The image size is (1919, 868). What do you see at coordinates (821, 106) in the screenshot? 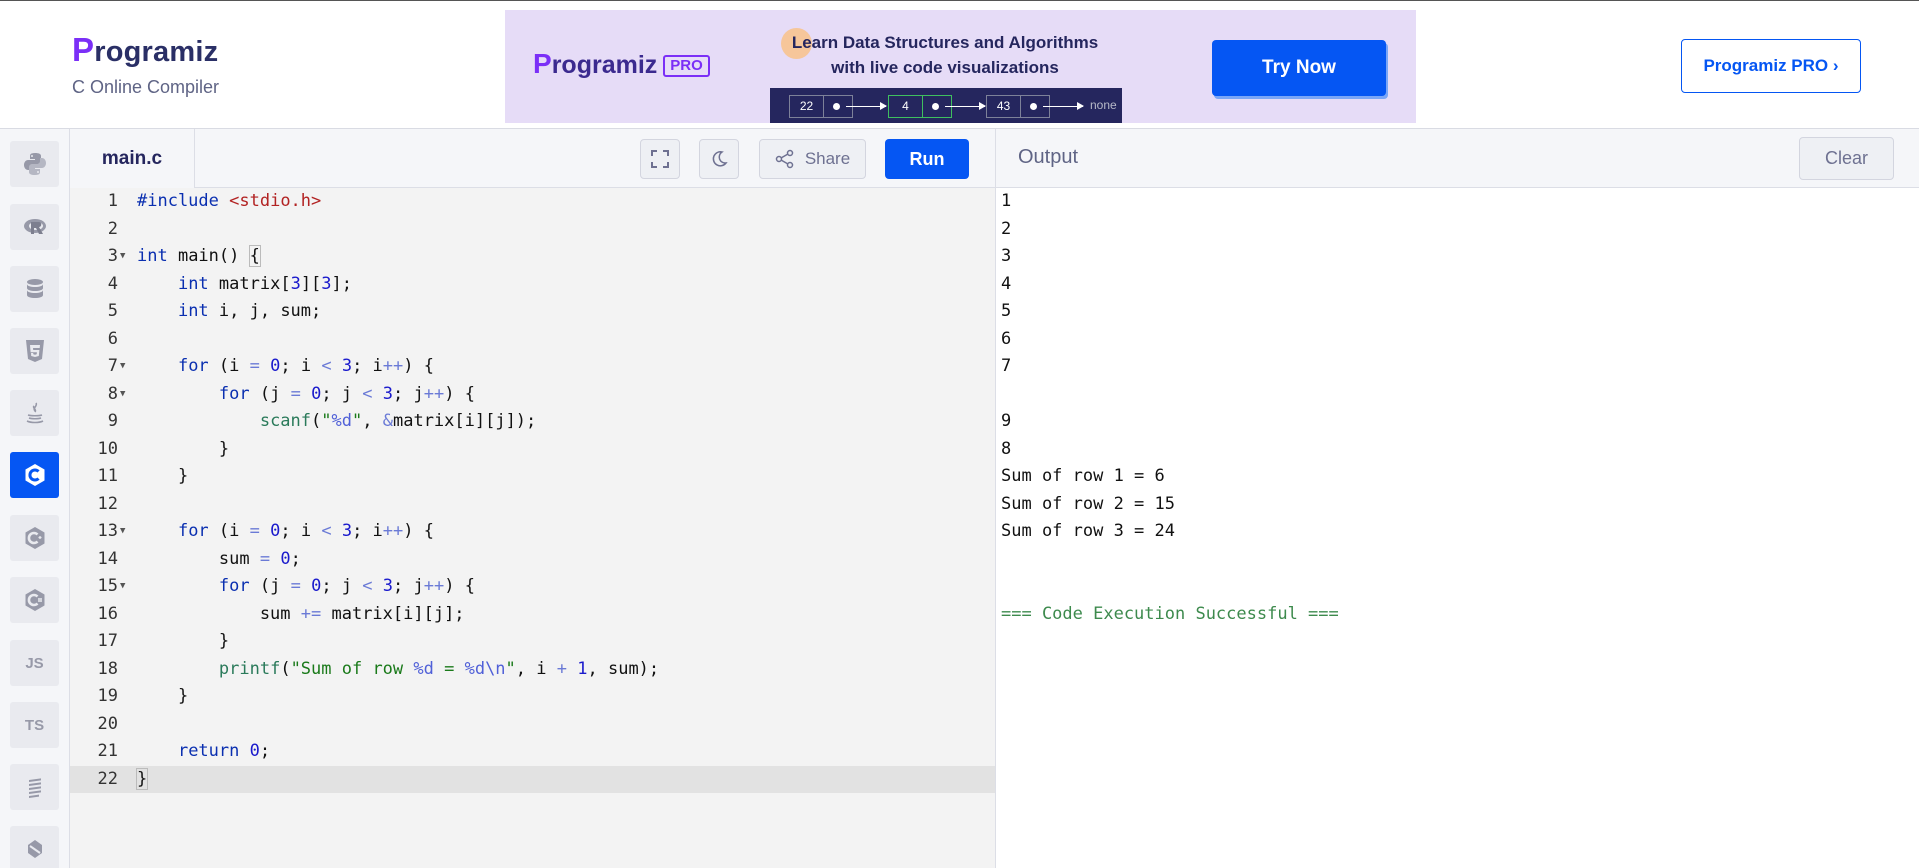
I see `list-node: 22` at bounding box center [821, 106].